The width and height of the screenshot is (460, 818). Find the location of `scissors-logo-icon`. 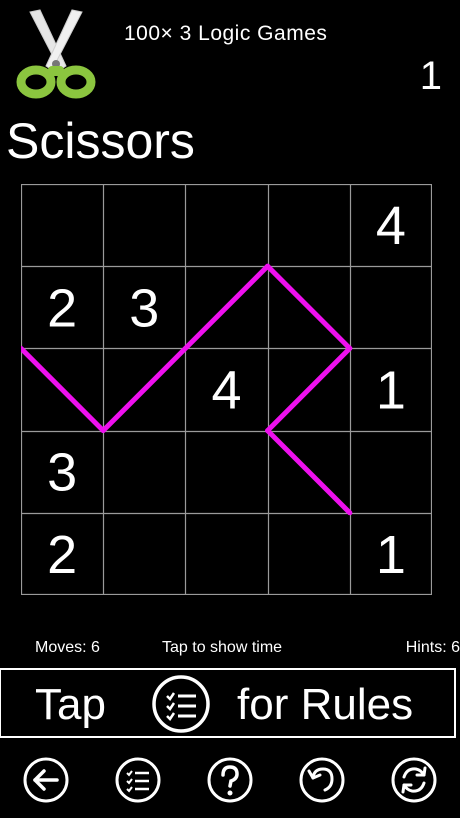

scissors-logo-icon is located at coordinates (56, 54).